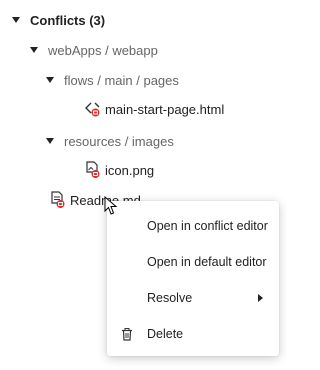 Image resolution: width=320 pixels, height=370 pixels. I want to click on chevron-right-icon, so click(260, 298).